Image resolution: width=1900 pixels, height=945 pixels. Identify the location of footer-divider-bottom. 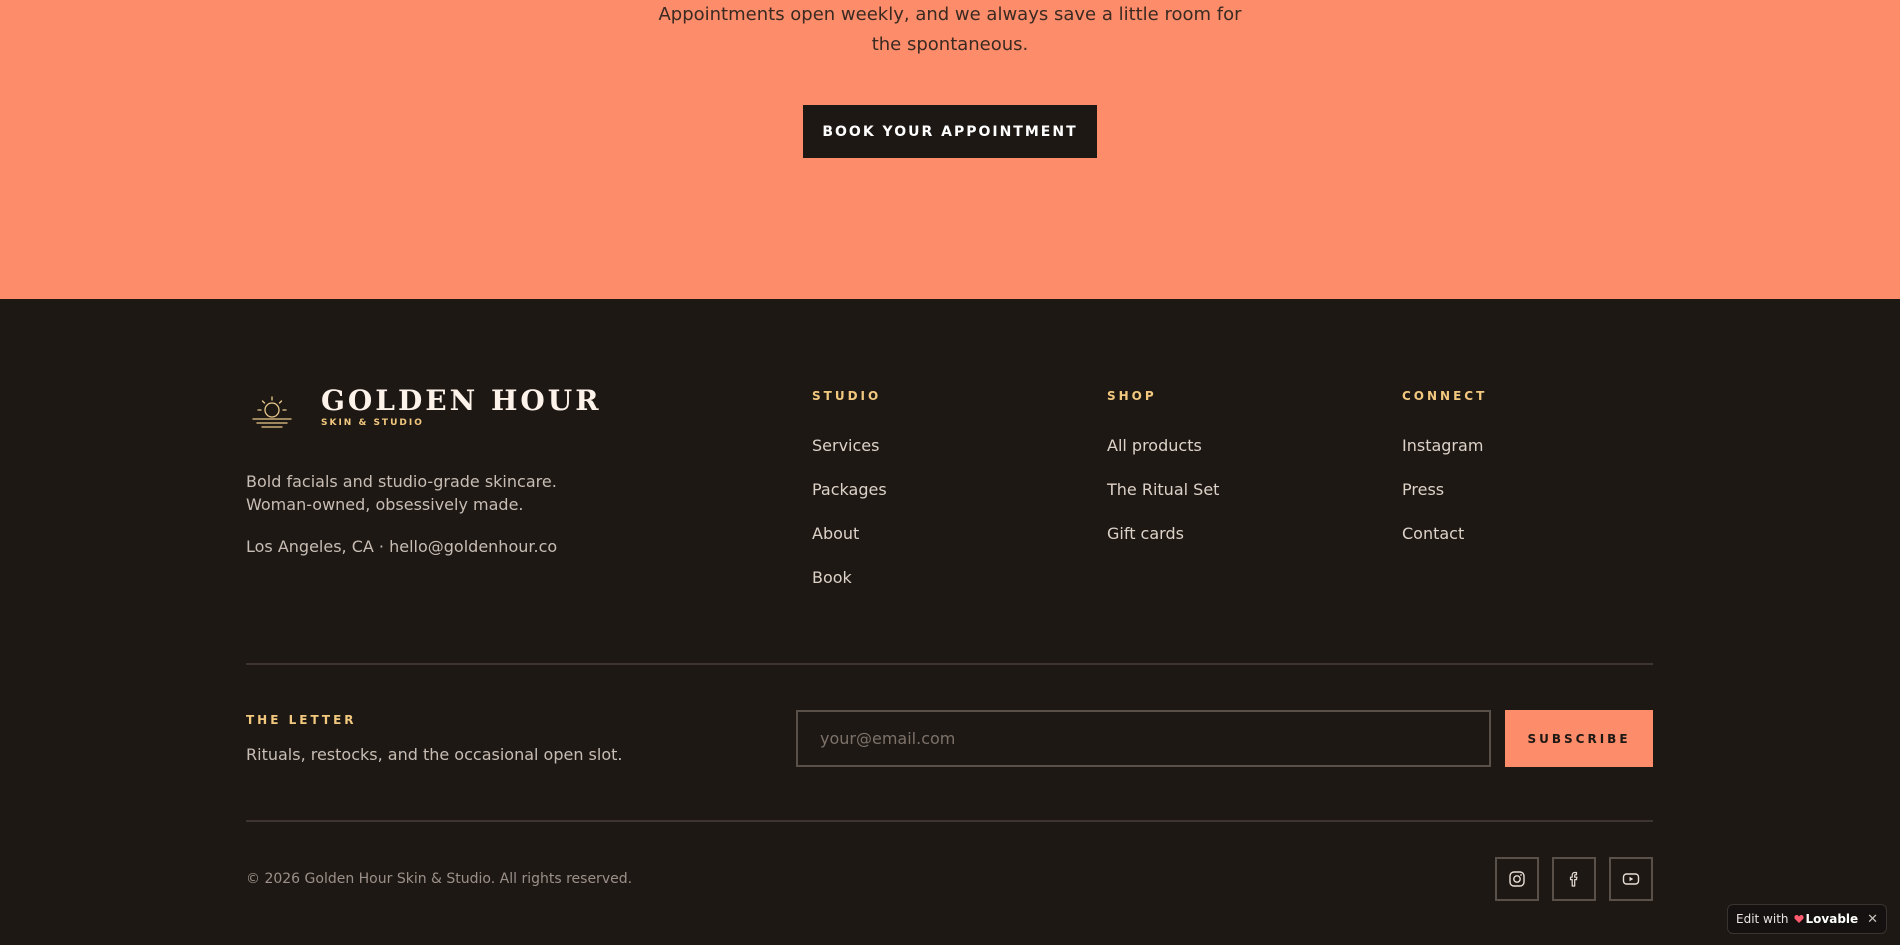
(949, 821).